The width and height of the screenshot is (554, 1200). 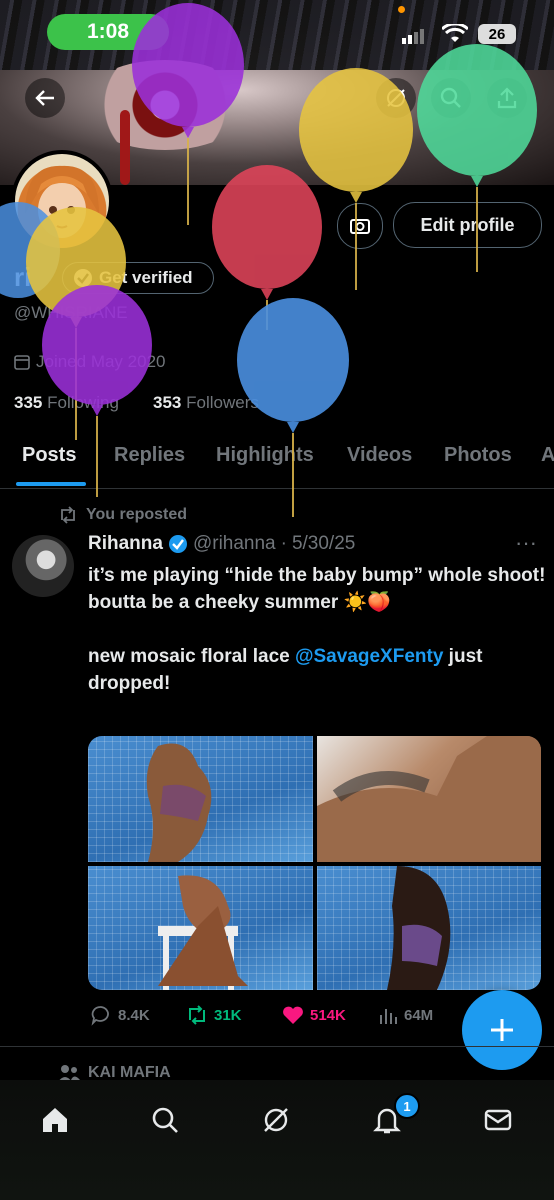 I want to click on back-button, so click(x=45, y=98).